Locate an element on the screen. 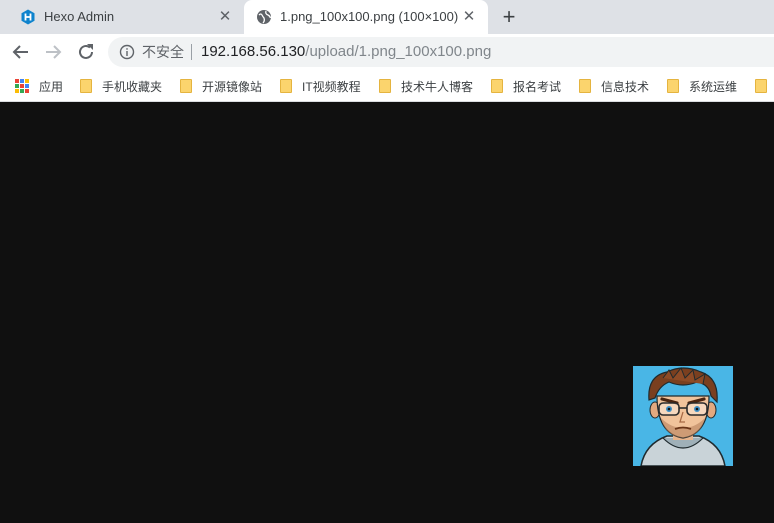 The image size is (774, 523). bookmark-folder: 技术牛人博客 is located at coordinates (426, 86).